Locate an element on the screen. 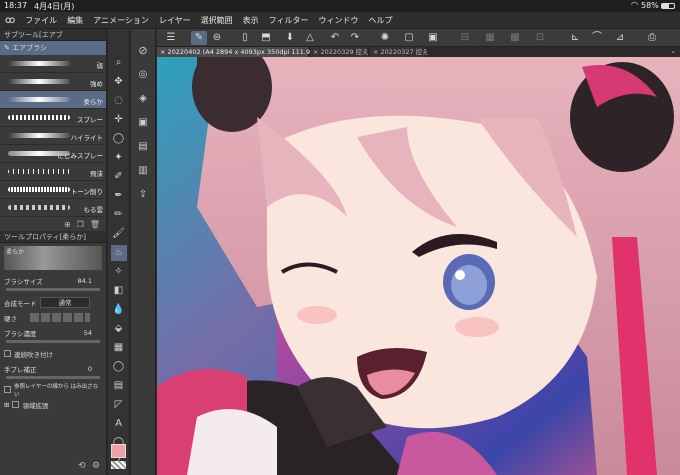 The width and height of the screenshot is (680, 475). tab-20220329: × 20220329 控え is located at coordinates (339, 52).